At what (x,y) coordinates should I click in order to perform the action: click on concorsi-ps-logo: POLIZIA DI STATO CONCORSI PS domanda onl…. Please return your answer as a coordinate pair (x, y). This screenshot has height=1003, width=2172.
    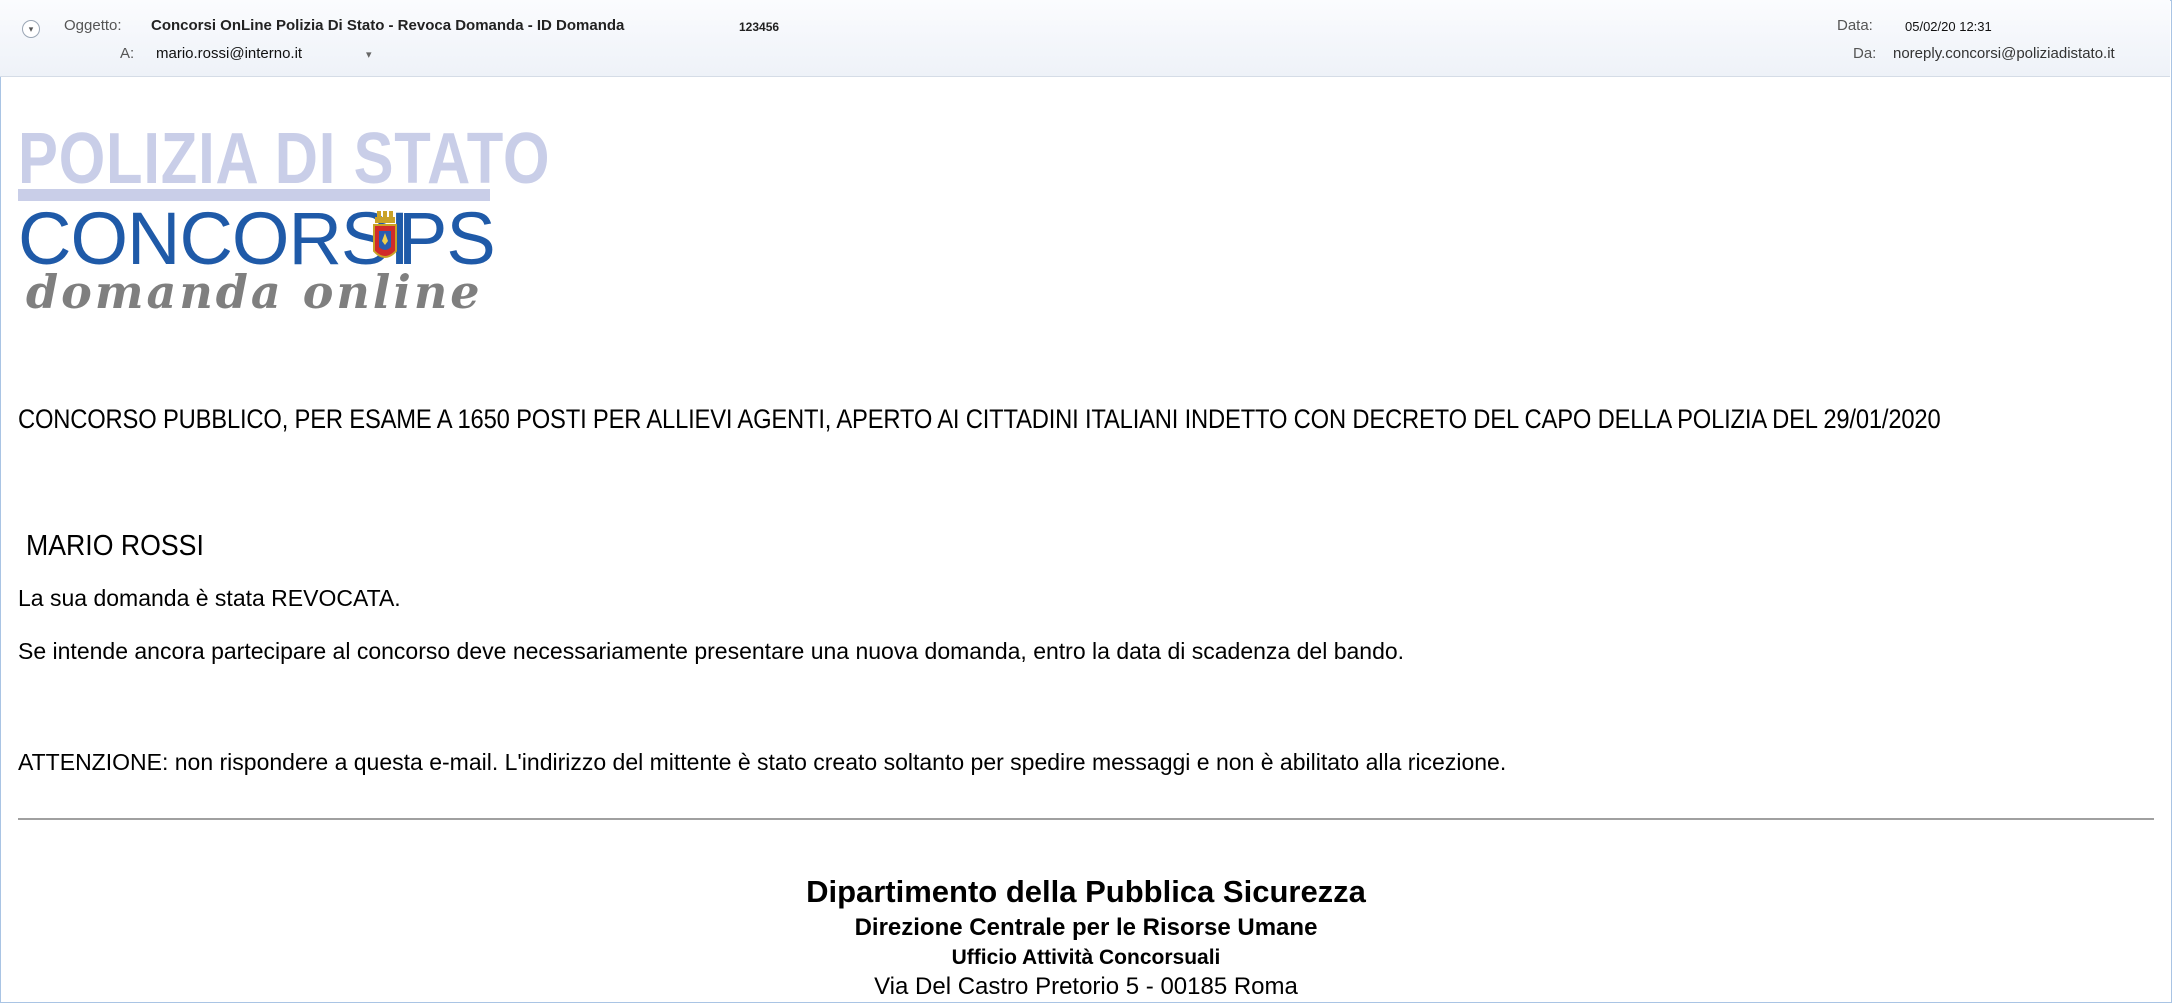
    Looking at the image, I should click on (283, 218).